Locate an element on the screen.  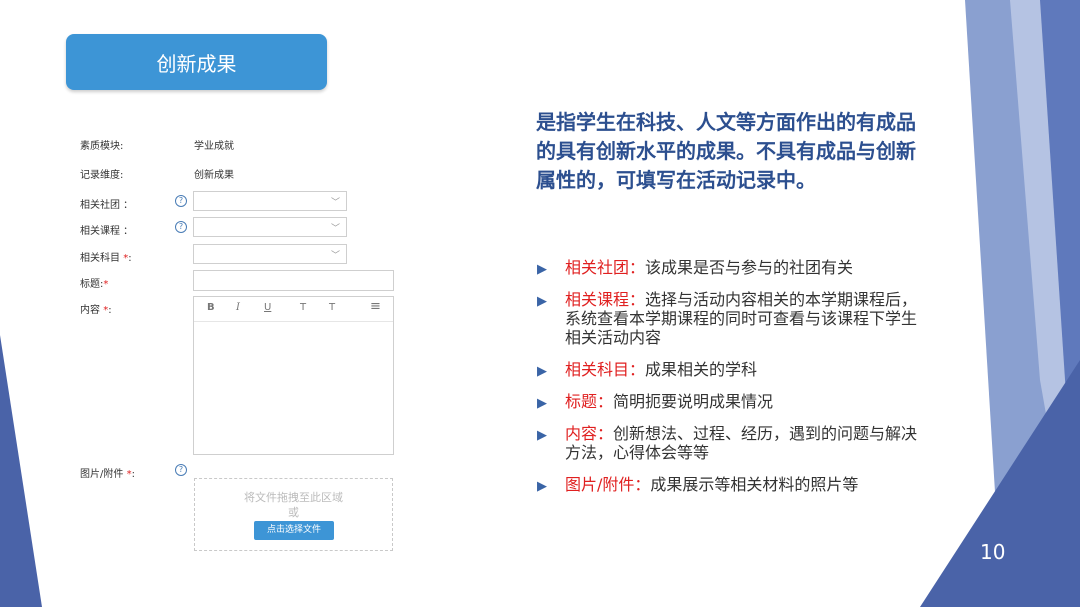
upload-dropzone: 将文件拖拽至此区域 或 点击选择文件 is located at coordinates (293, 514).